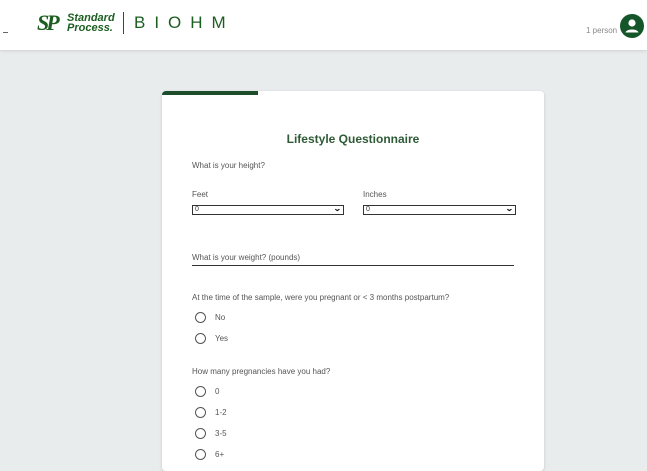  Describe the element at coordinates (353, 139) in the screenshot. I see `page-title: Lifestyle Questionnaire` at that location.